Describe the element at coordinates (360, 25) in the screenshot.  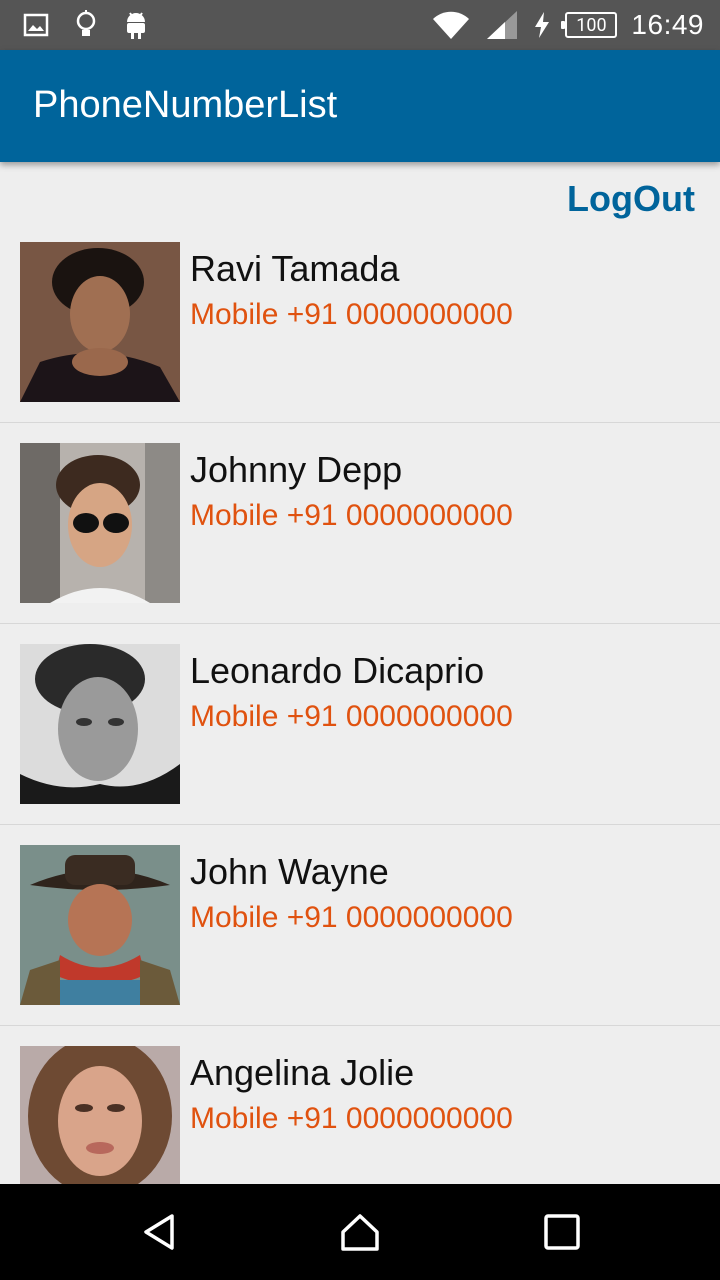
I see `status-bar: 100 16:49` at that location.